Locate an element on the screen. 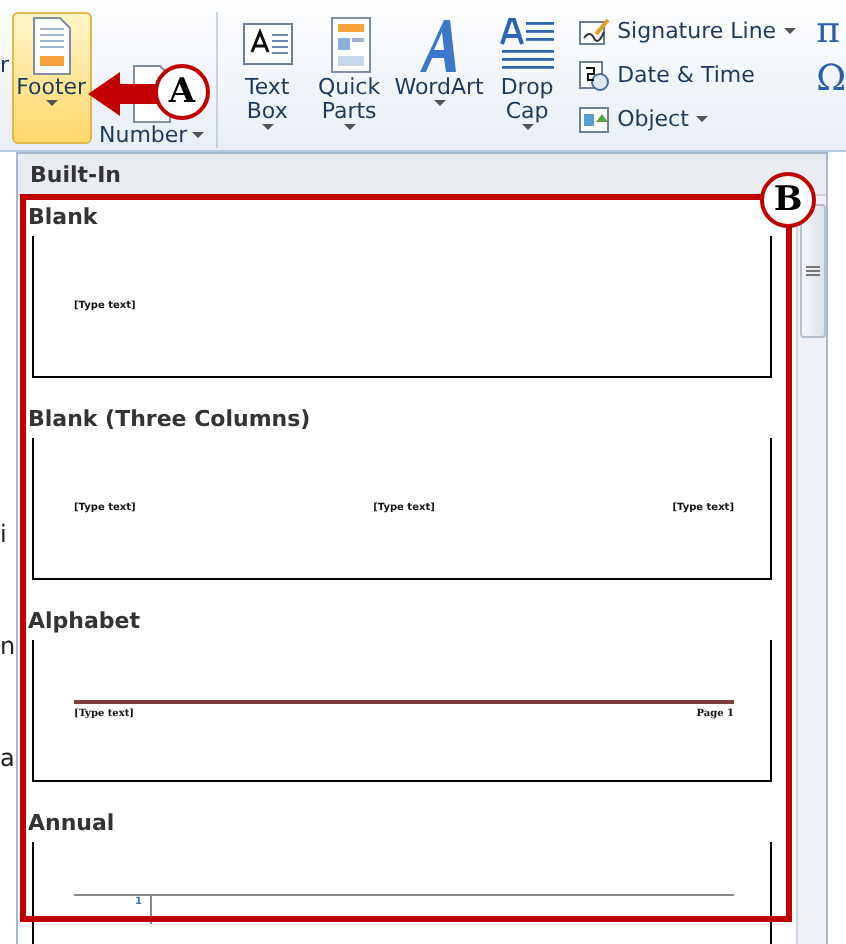  calendar-clock-icon is located at coordinates (593, 75).